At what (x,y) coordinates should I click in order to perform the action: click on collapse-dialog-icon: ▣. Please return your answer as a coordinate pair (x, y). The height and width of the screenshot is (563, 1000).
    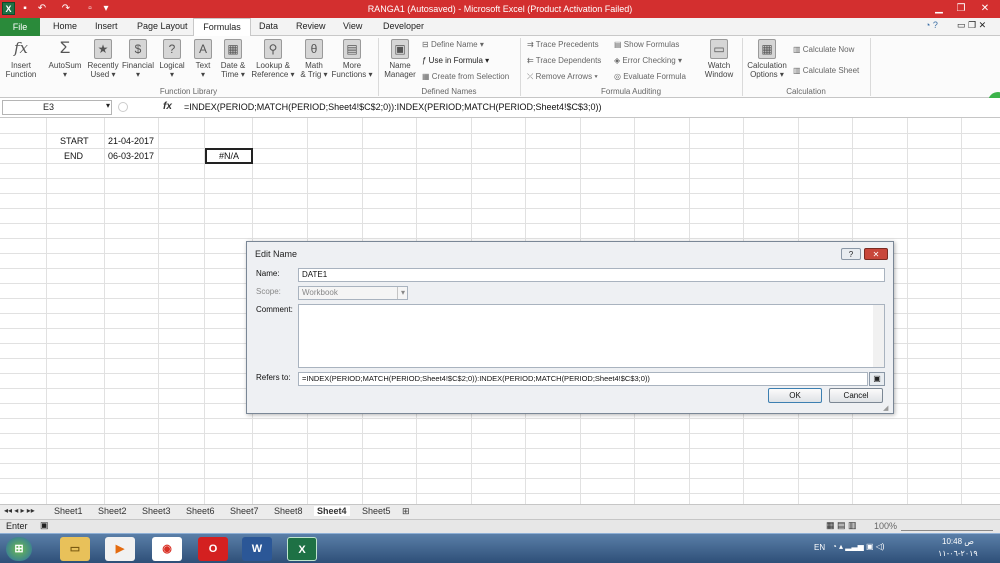
    Looking at the image, I should click on (877, 379).